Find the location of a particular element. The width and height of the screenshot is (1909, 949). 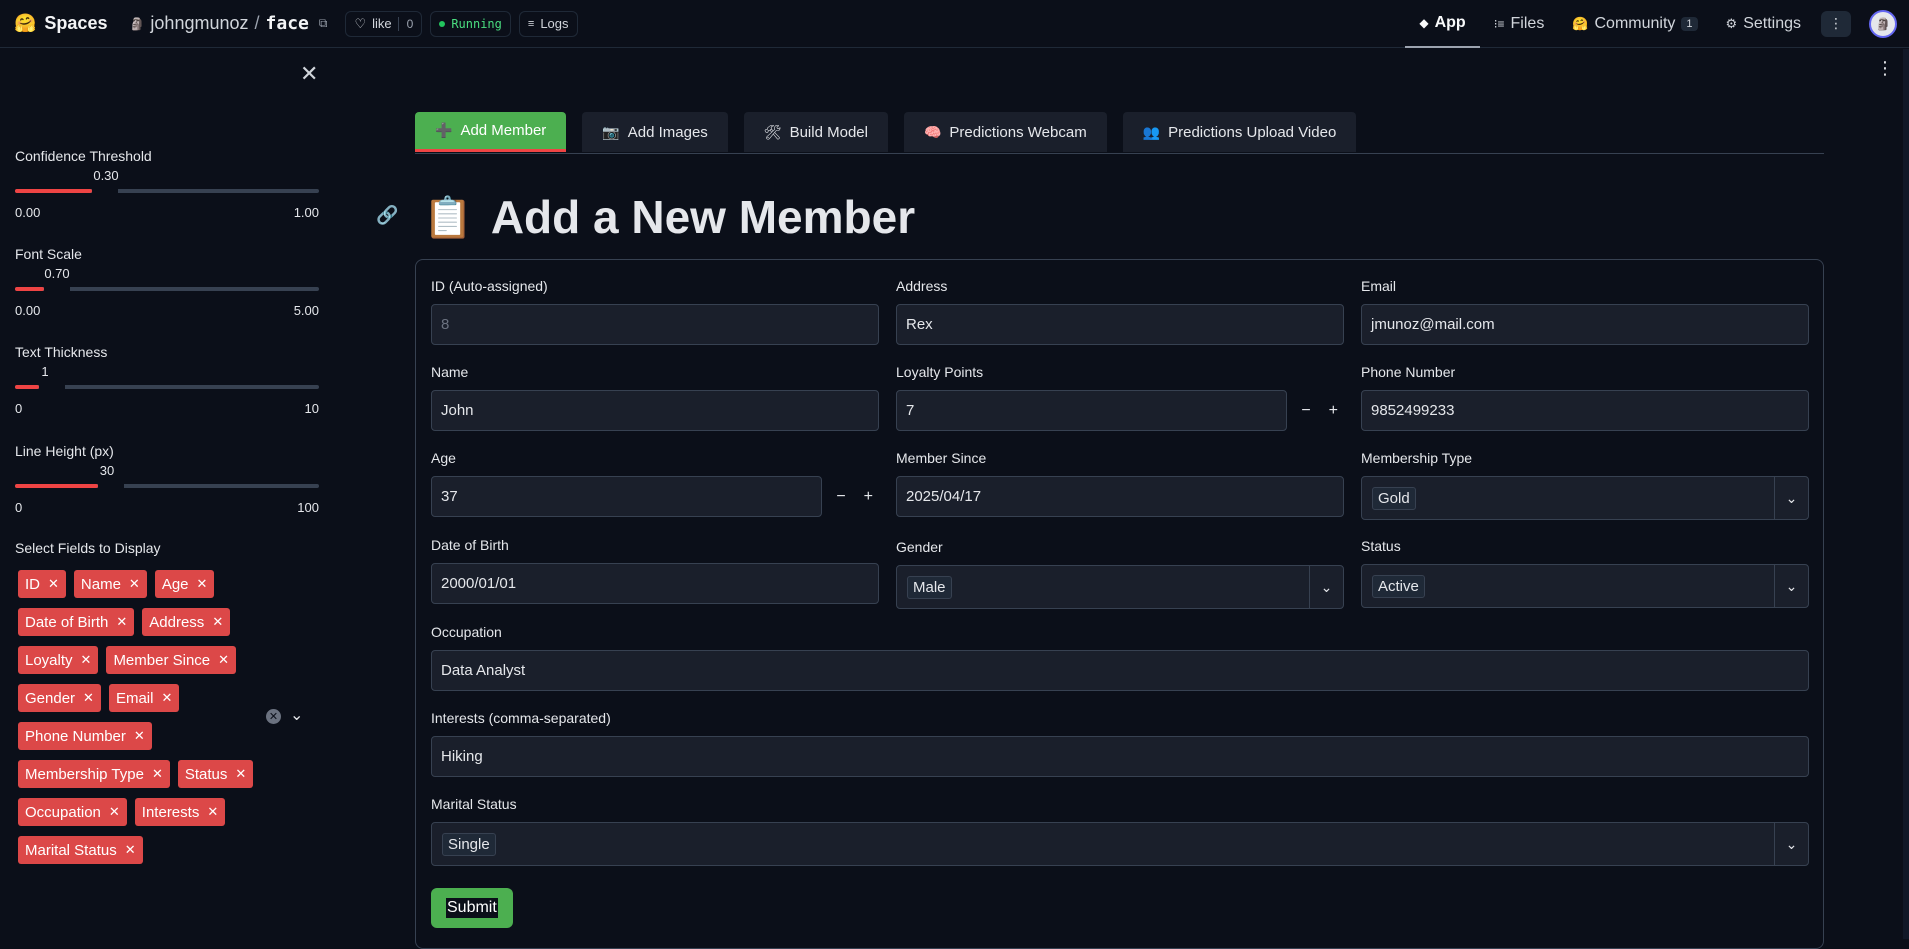

field-tag: Phone Number ✕ is located at coordinates (85, 736).